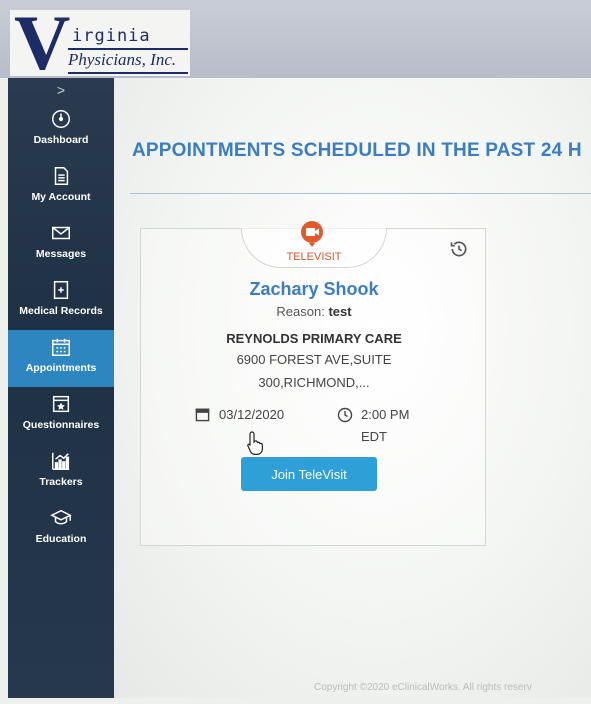 Image resolution: width=591 pixels, height=704 pixels. Describe the element at coordinates (61, 244) in the screenshot. I see `sidebar-item-messages: Messages` at that location.